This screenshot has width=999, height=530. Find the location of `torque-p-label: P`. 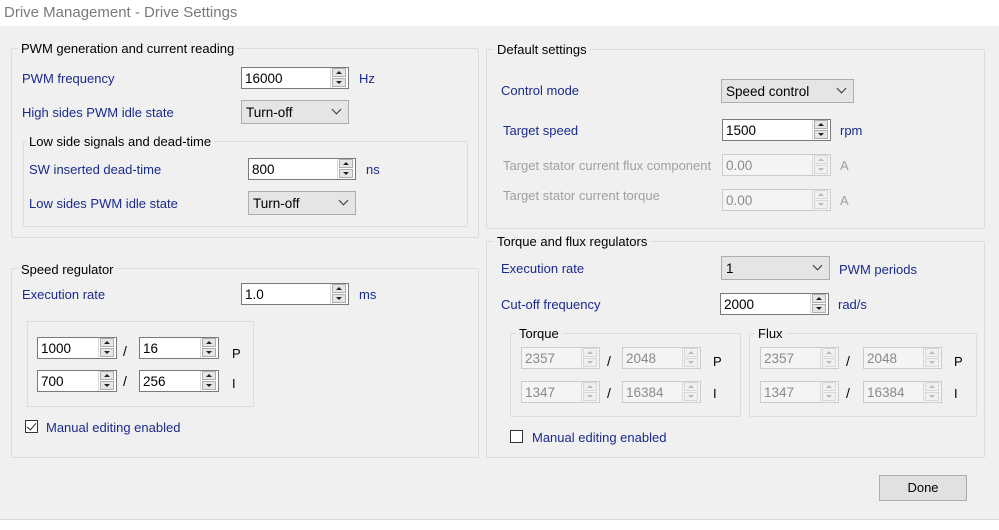

torque-p-label: P is located at coordinates (717, 361).